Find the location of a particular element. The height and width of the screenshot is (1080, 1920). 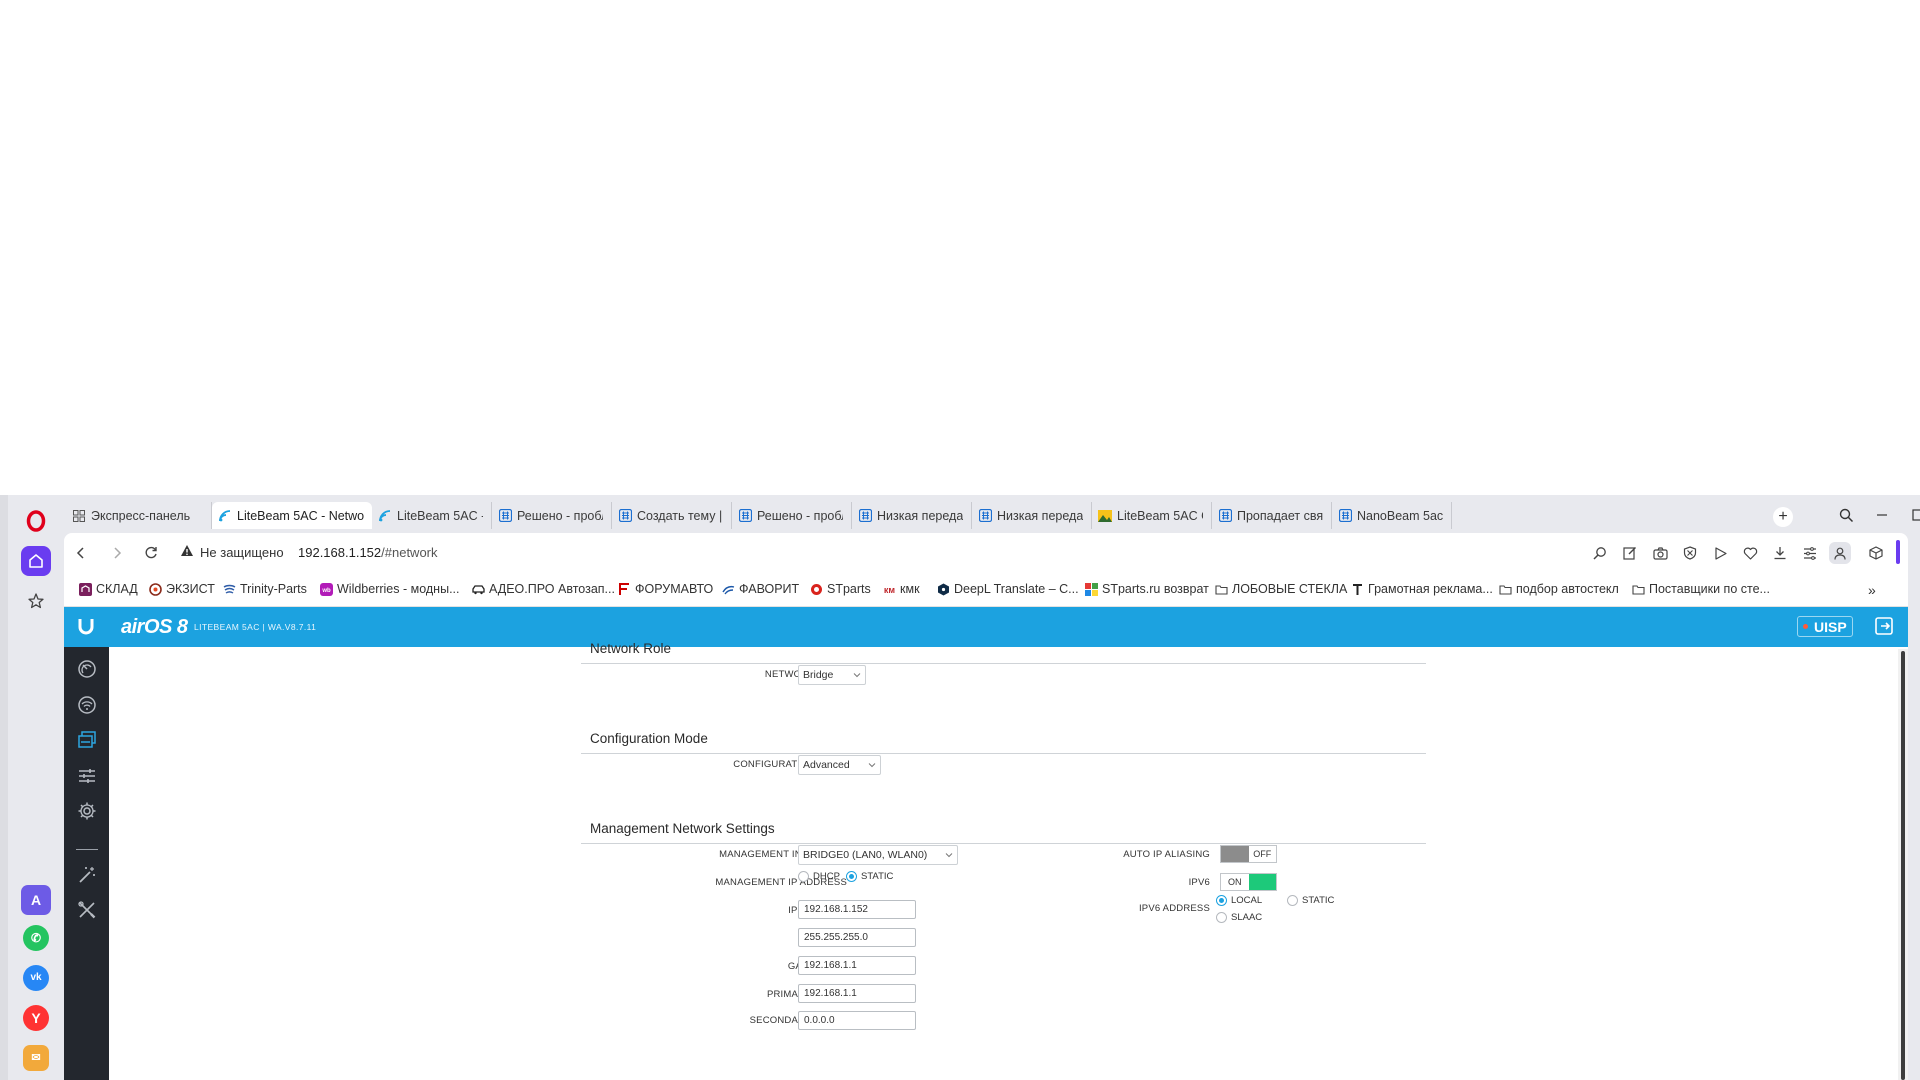

static-label: STATIC is located at coordinates (877, 876).